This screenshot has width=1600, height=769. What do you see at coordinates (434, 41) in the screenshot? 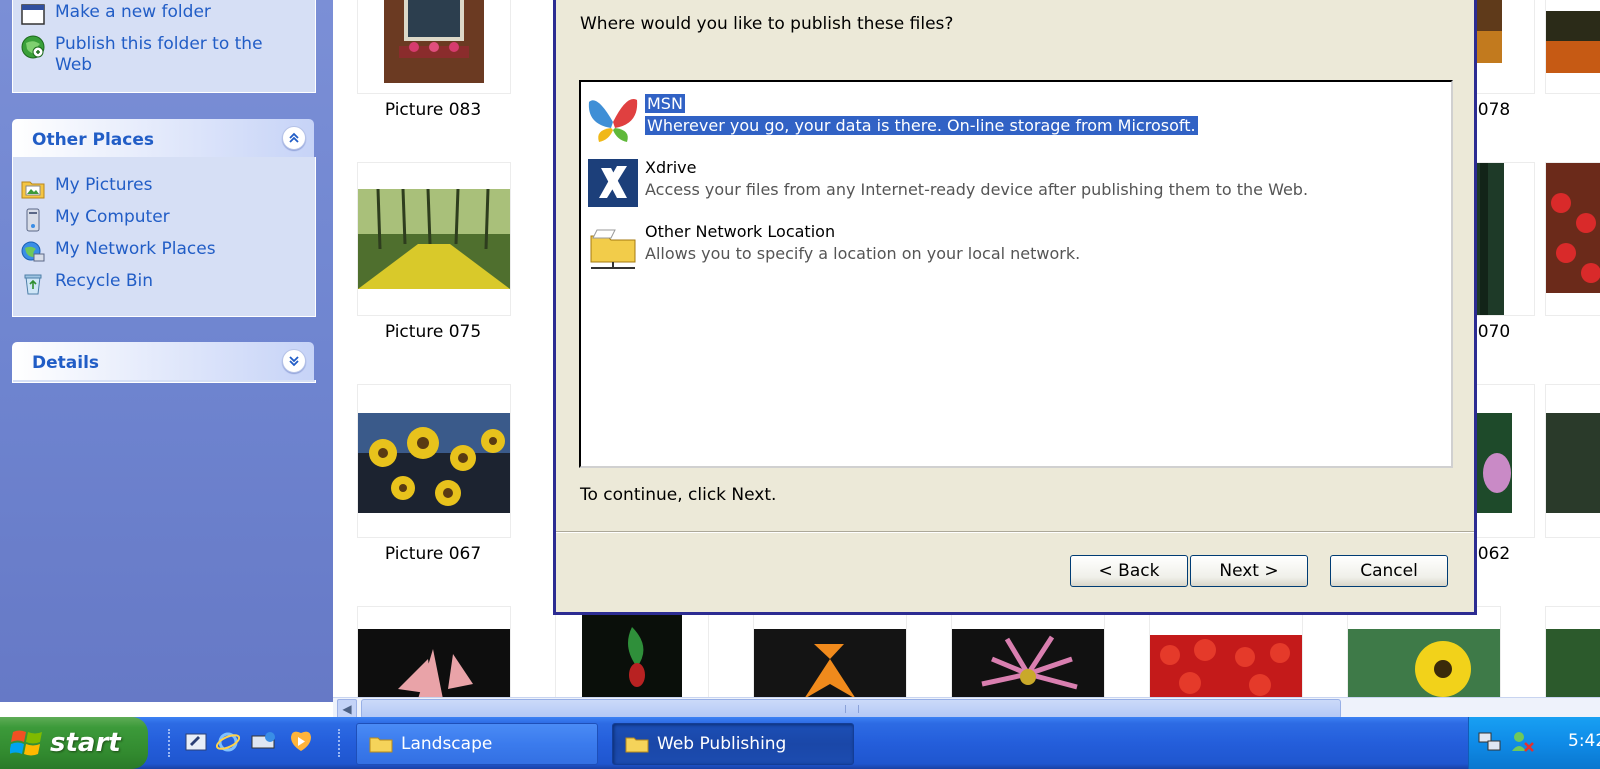
I see `house-window-thumbnail-image` at bounding box center [434, 41].